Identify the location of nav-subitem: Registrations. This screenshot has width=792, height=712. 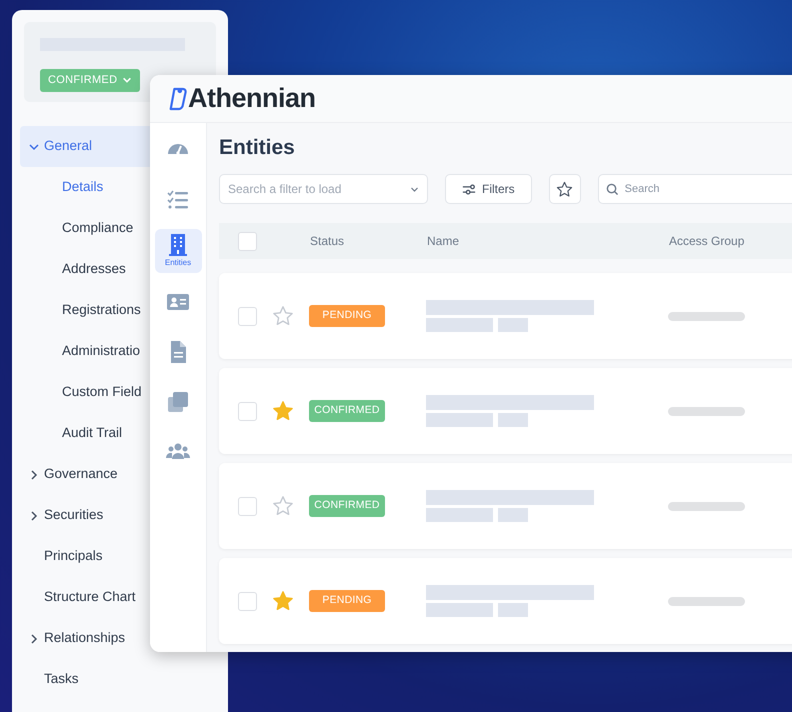
(81, 310).